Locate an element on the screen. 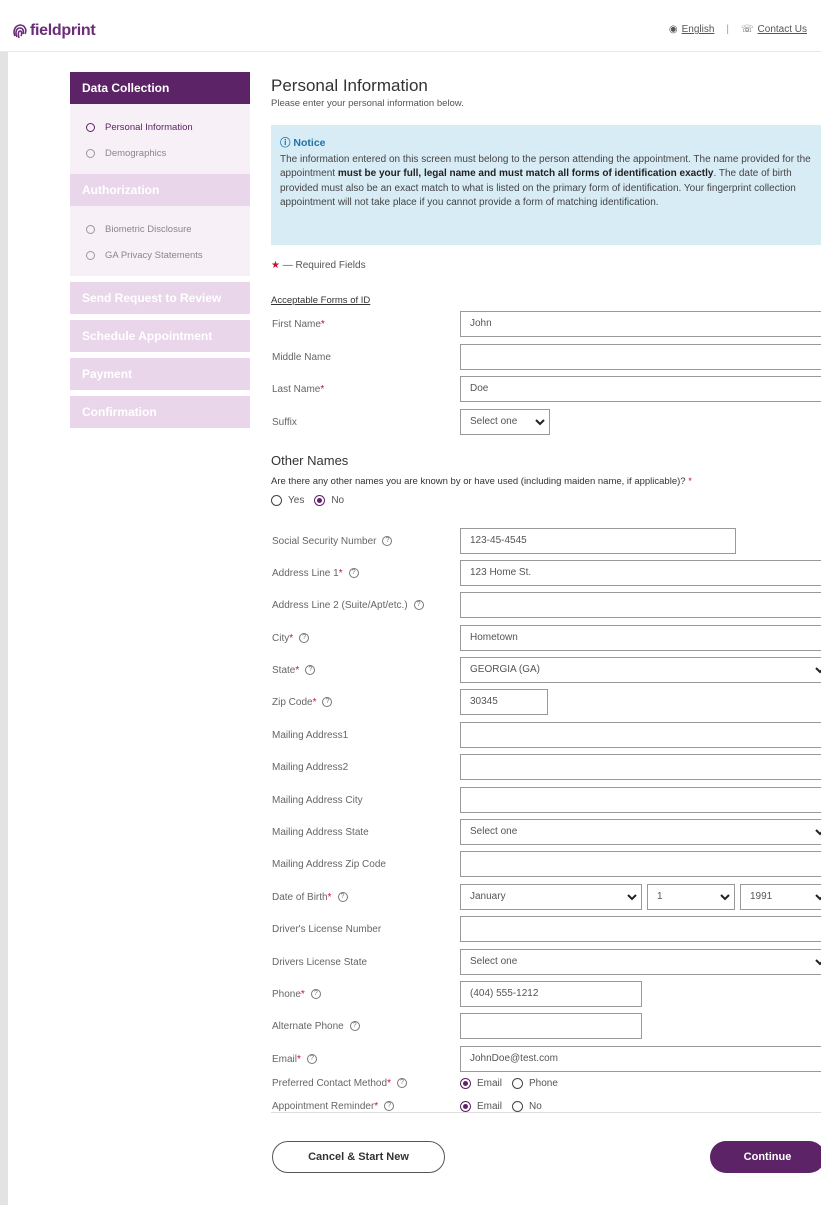 The image size is (821, 1205). email-label: Email *? is located at coordinates (294, 1059).